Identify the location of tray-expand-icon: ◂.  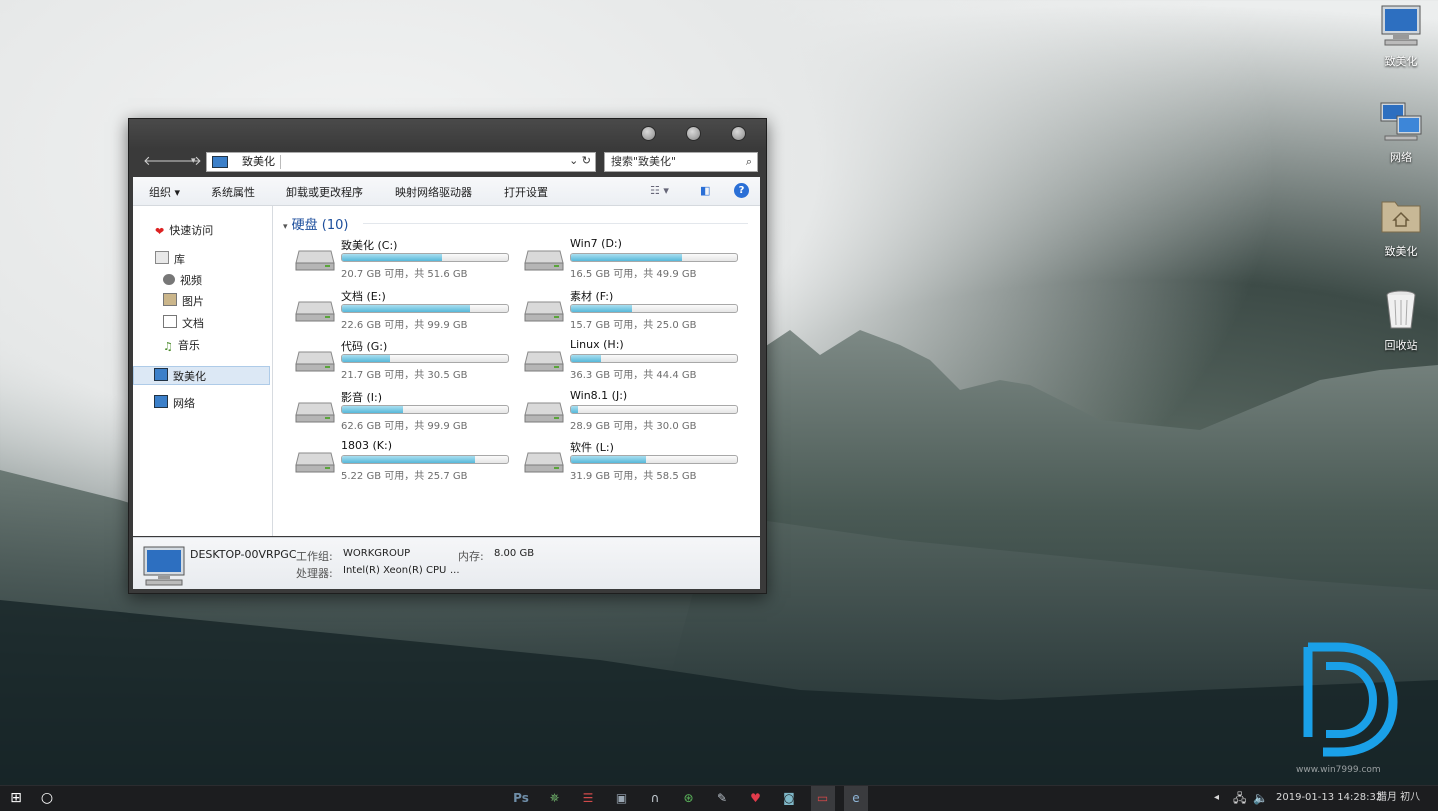
(1216, 798).